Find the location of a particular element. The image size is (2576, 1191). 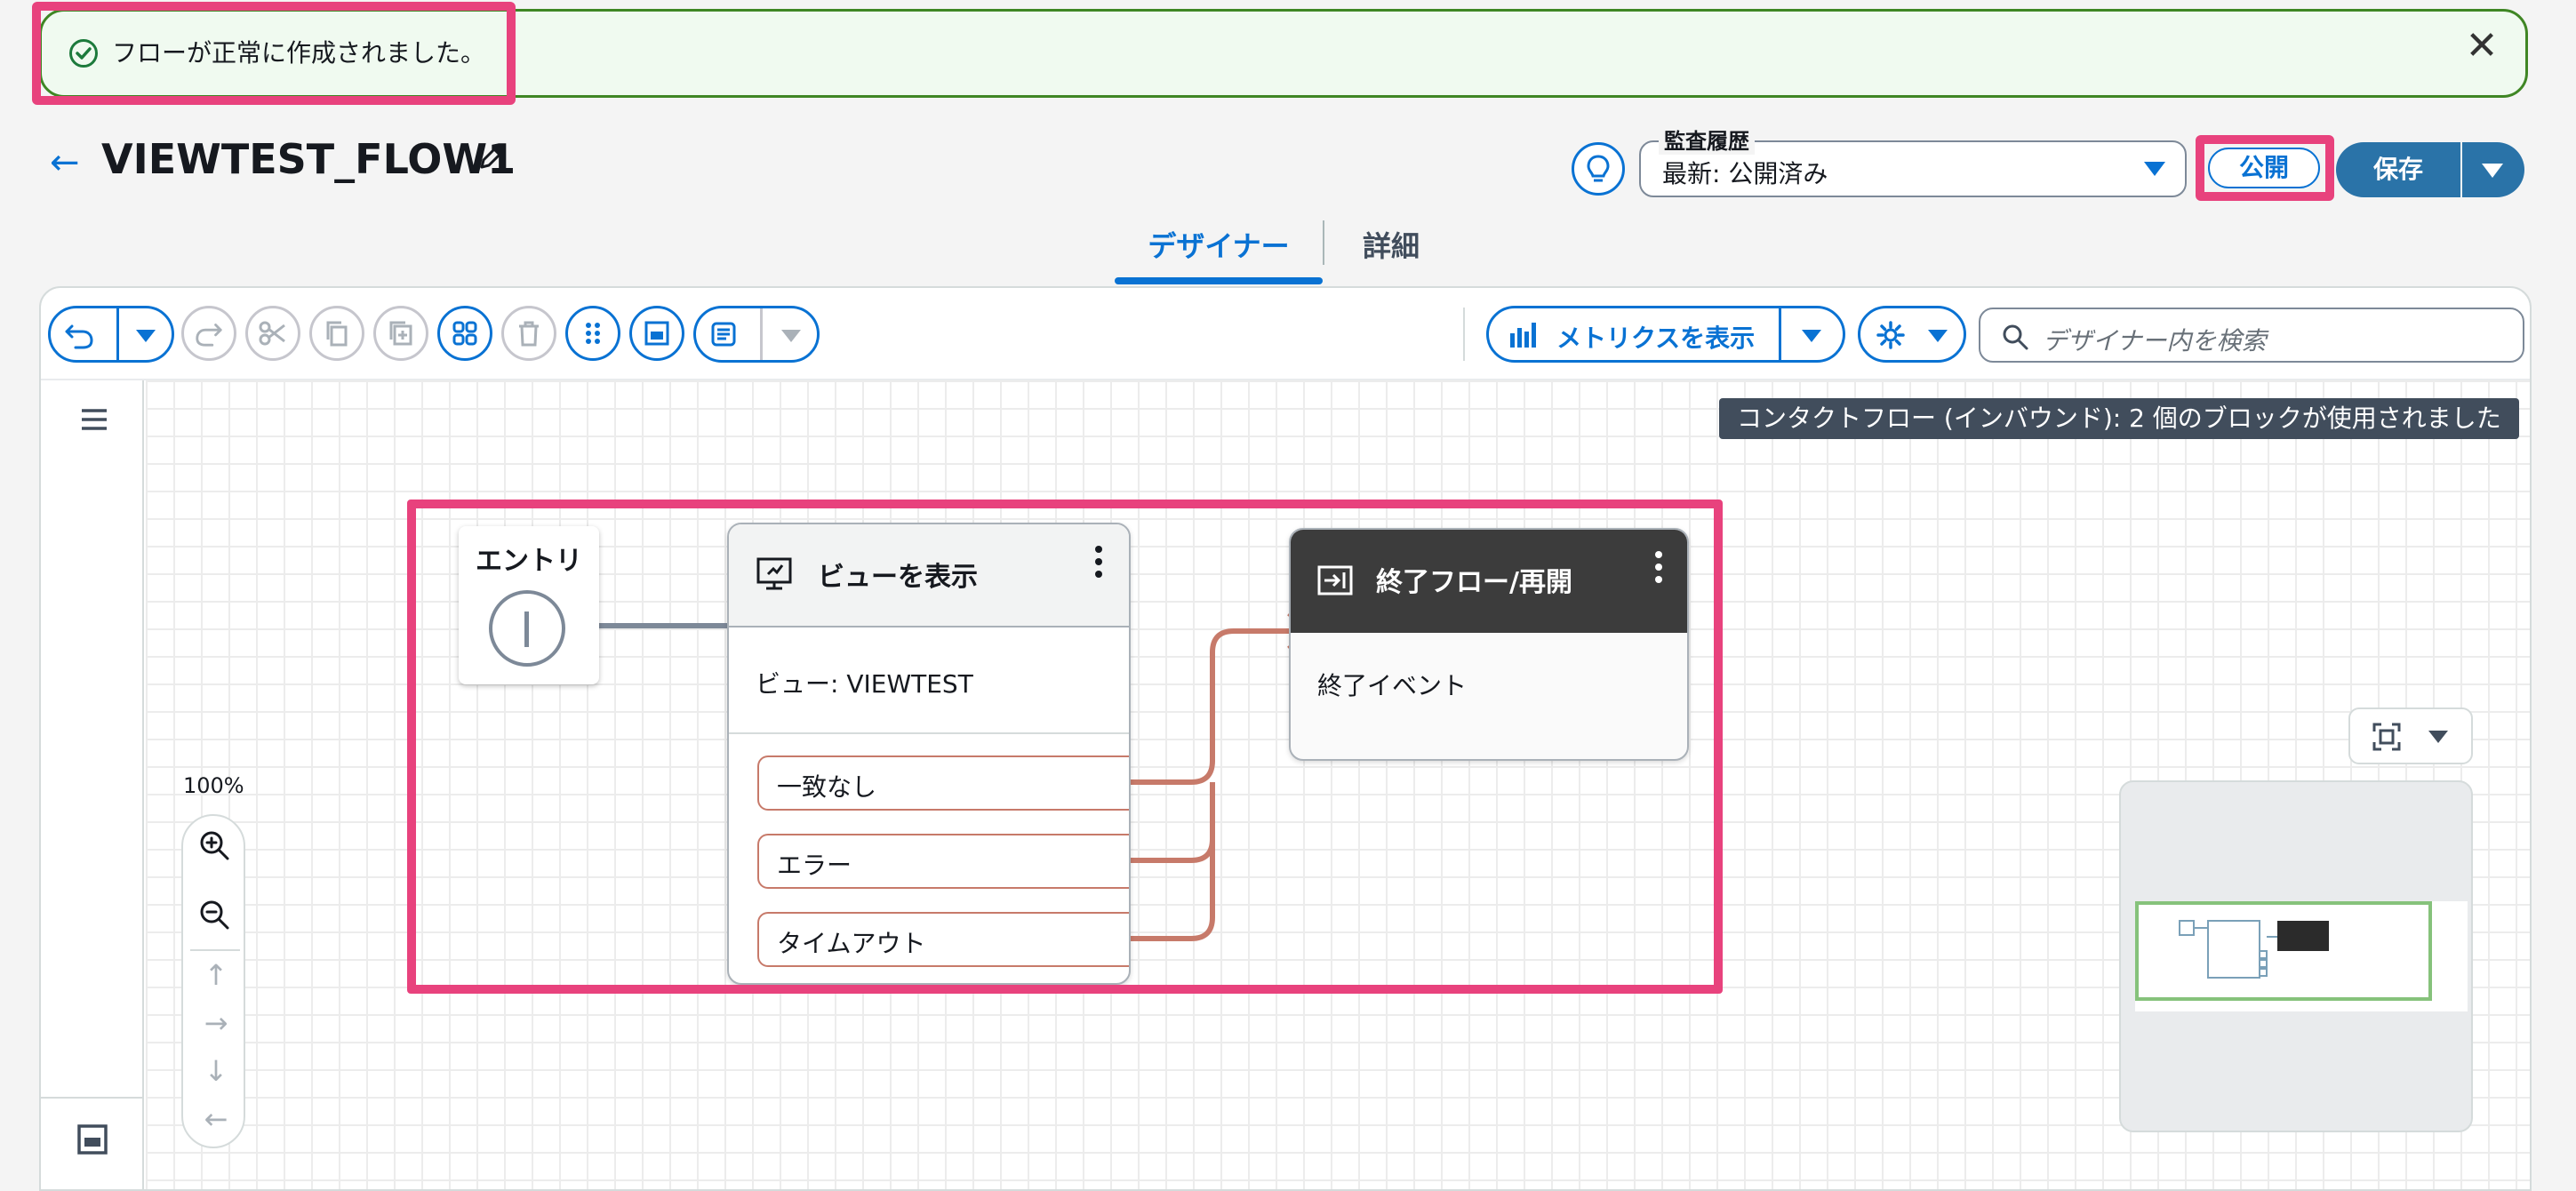

minimap-toggle-button is located at coordinates (2410, 736).